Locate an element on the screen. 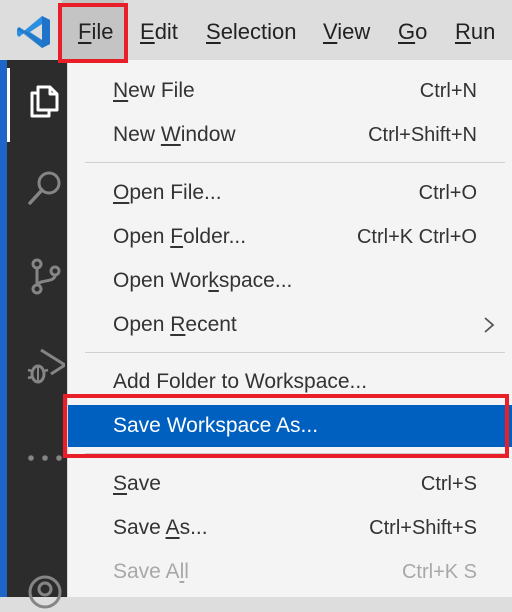  menu-view: View is located at coordinates (346, 30).